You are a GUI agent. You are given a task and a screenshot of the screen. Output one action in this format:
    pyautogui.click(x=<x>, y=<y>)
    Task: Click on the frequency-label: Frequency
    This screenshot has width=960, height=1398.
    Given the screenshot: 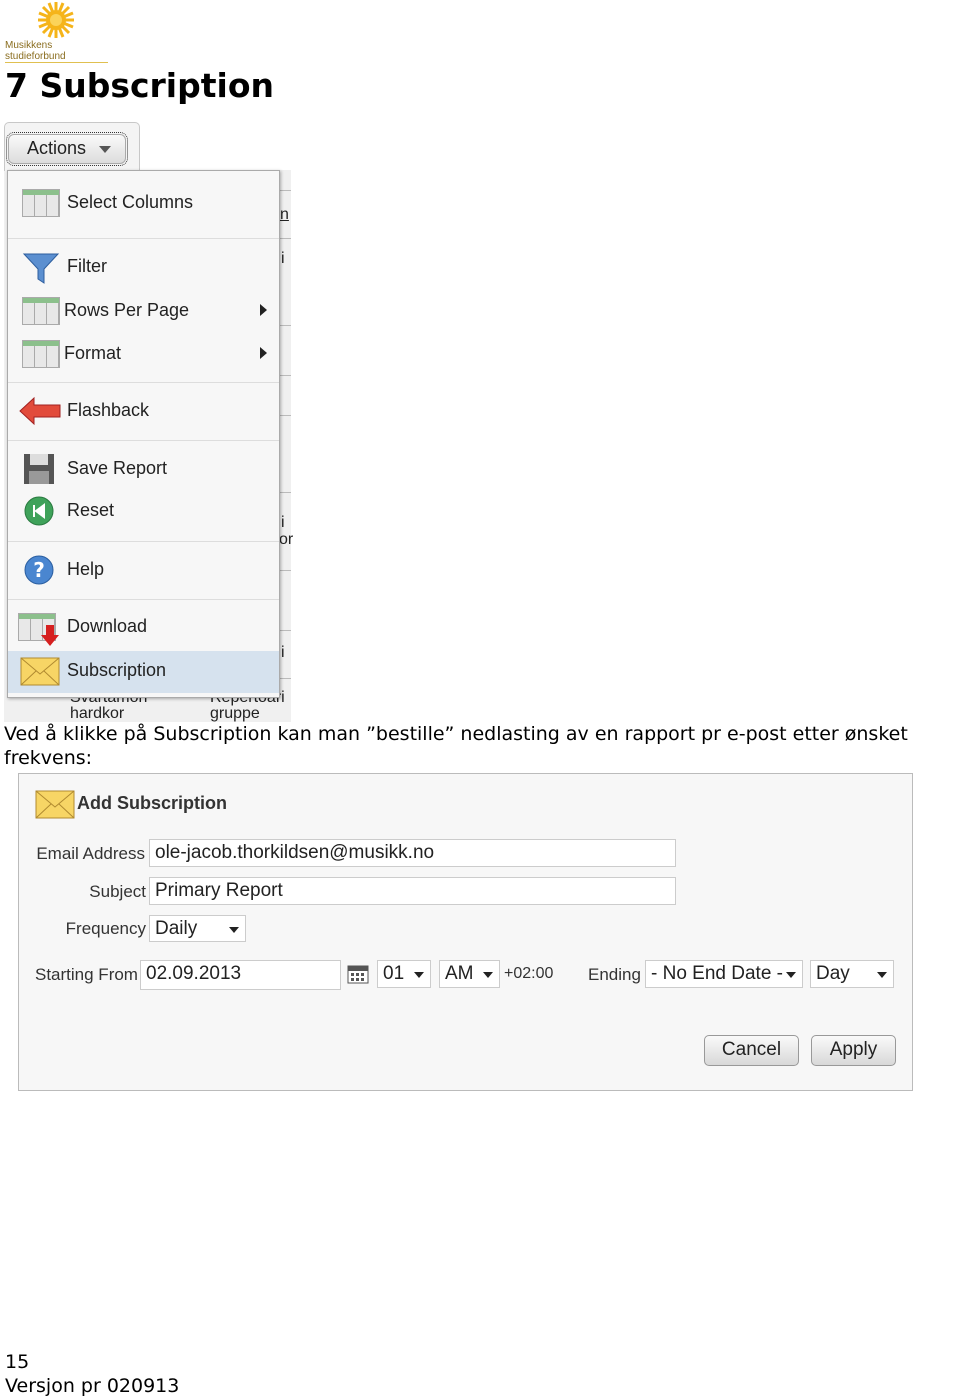 What is the action you would take?
    pyautogui.click(x=105, y=928)
    